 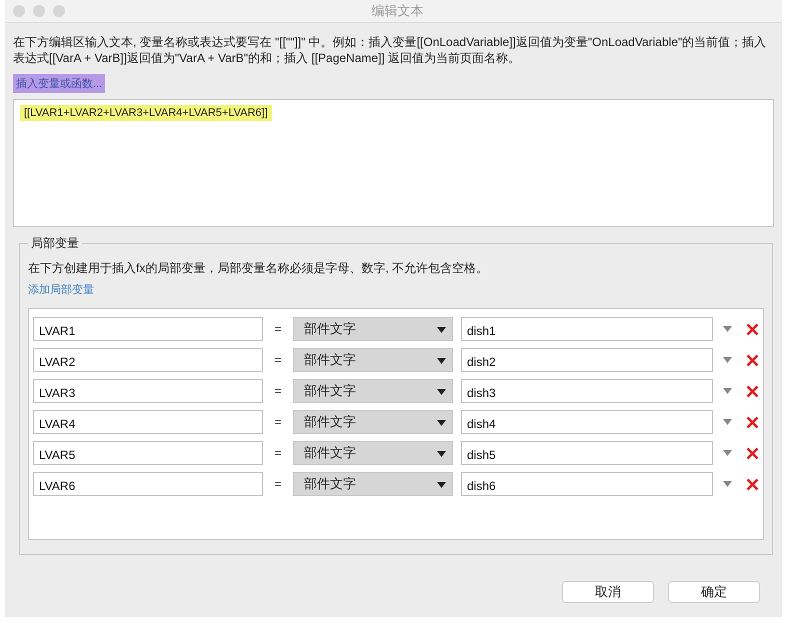 I want to click on value-field: dish6, so click(x=587, y=484).